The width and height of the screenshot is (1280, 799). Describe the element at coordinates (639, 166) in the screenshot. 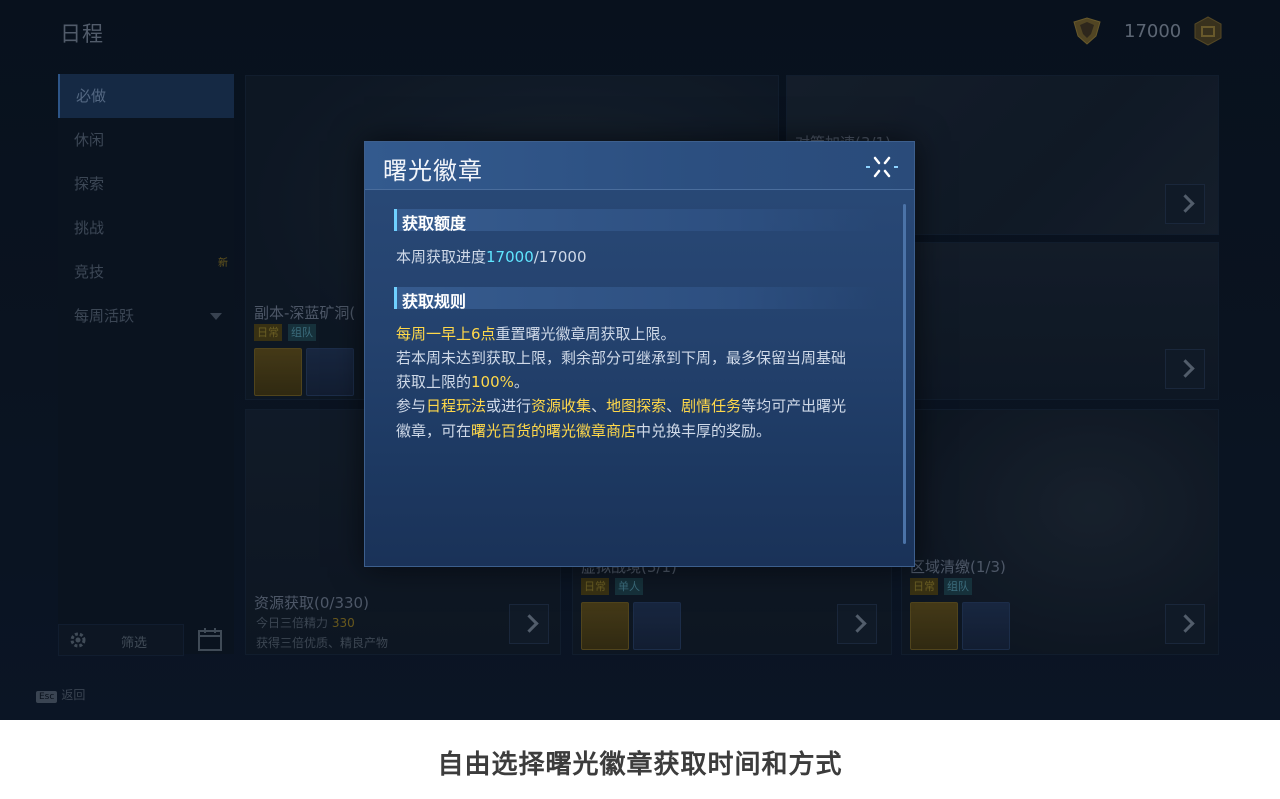

I see `dialog-header: 曙光徽章` at that location.